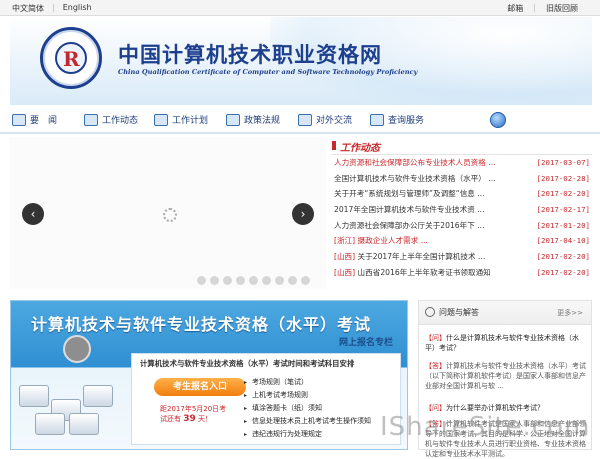 This screenshot has width=600, height=459. I want to click on exam-rule-link: 上机考试考场规则, so click(307, 395).